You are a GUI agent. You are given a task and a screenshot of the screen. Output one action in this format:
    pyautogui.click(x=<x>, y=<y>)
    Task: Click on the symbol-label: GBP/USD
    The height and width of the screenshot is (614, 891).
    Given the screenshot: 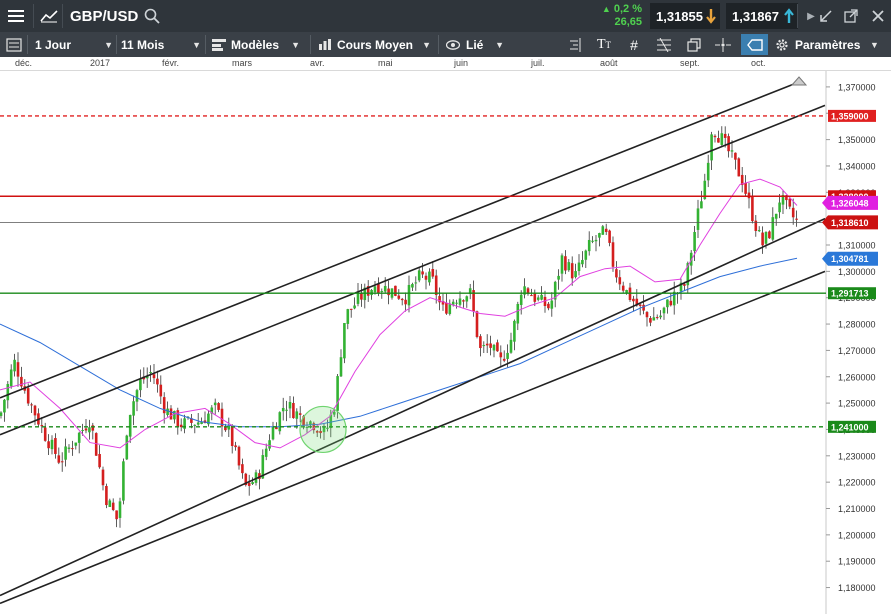 What is the action you would take?
    pyautogui.click(x=104, y=16)
    